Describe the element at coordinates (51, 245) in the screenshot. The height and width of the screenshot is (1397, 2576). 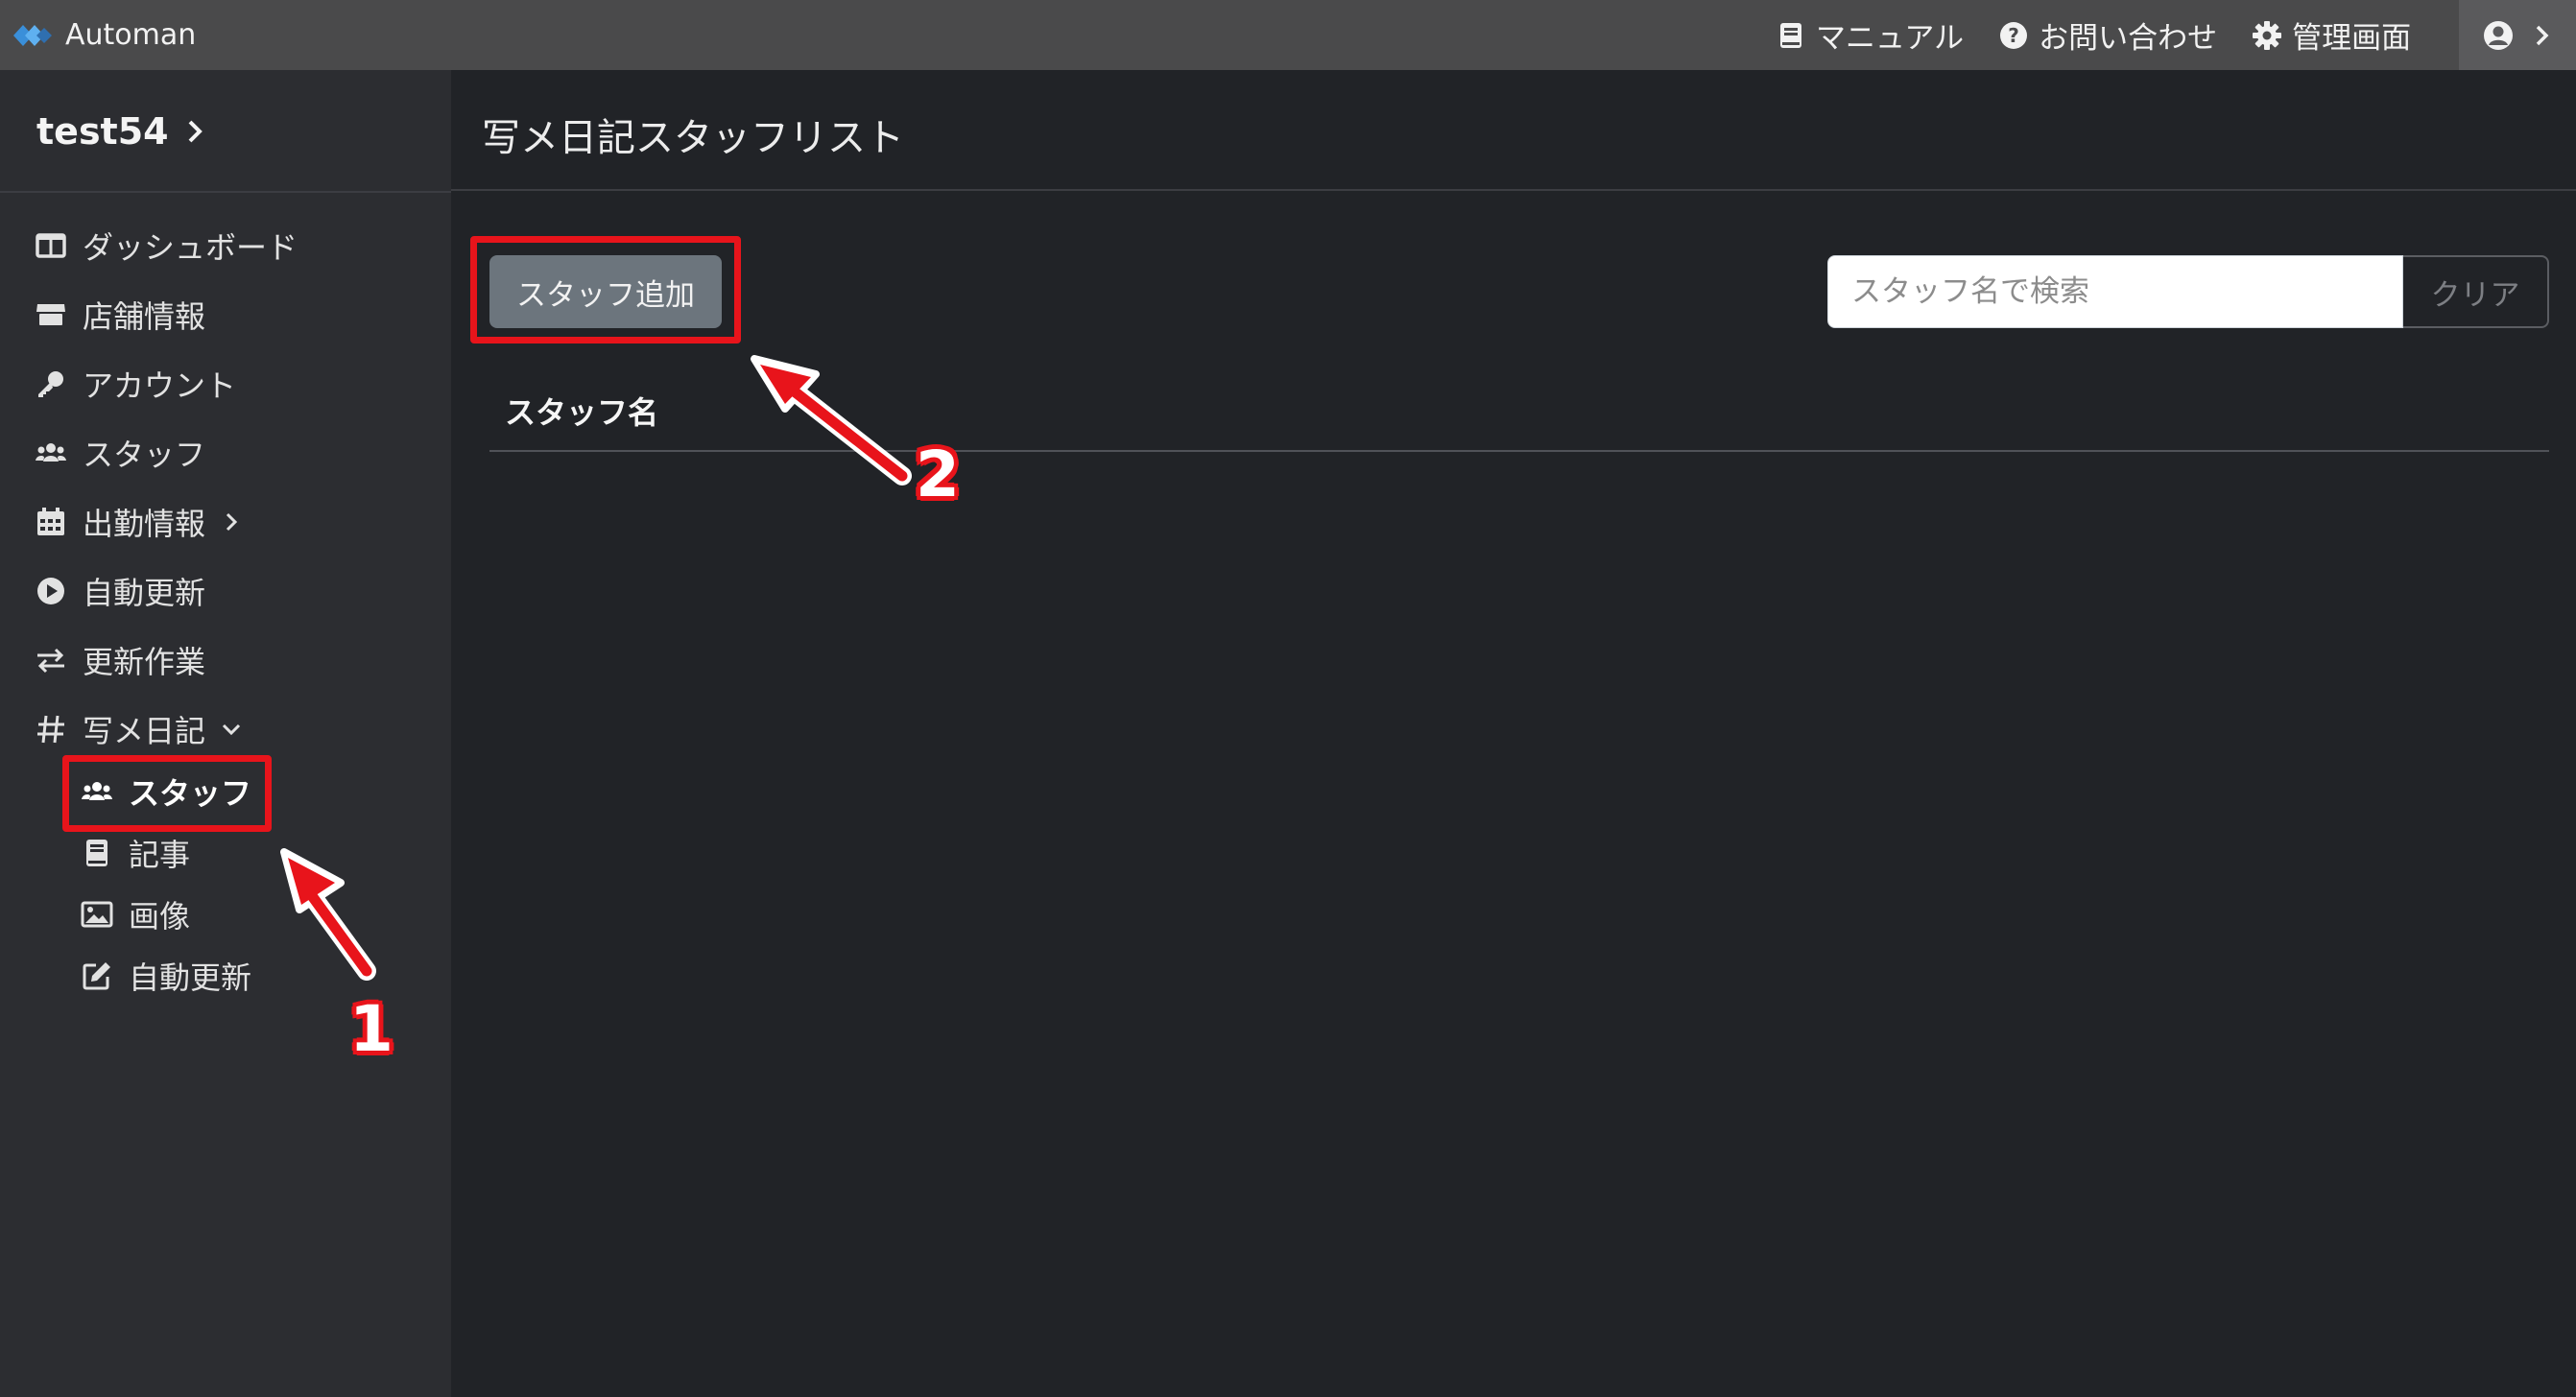
I see `dashboard-icon` at that location.